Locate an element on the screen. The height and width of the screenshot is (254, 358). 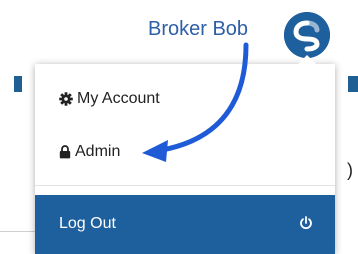
menu-item-my-account: My Account is located at coordinates (109, 99).